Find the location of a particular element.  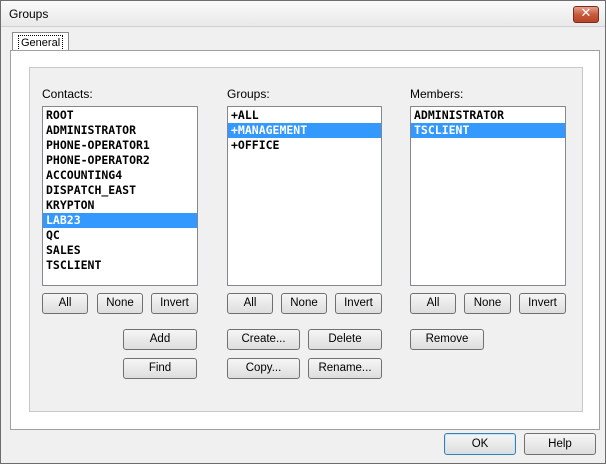

tab-general-label: General is located at coordinates (41, 43).